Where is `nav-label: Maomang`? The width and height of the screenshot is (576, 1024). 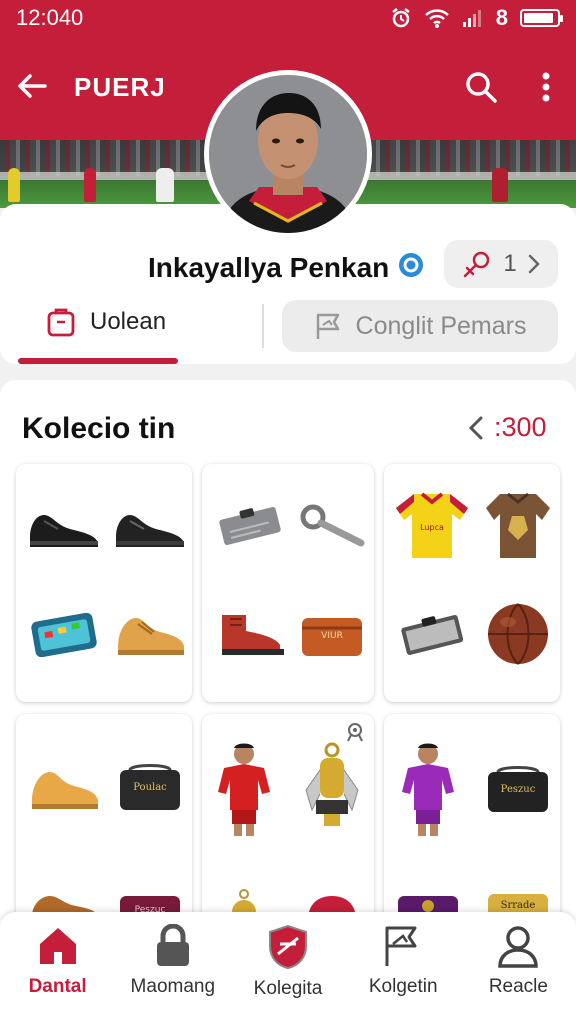
nav-label: Maomang is located at coordinates (173, 986).